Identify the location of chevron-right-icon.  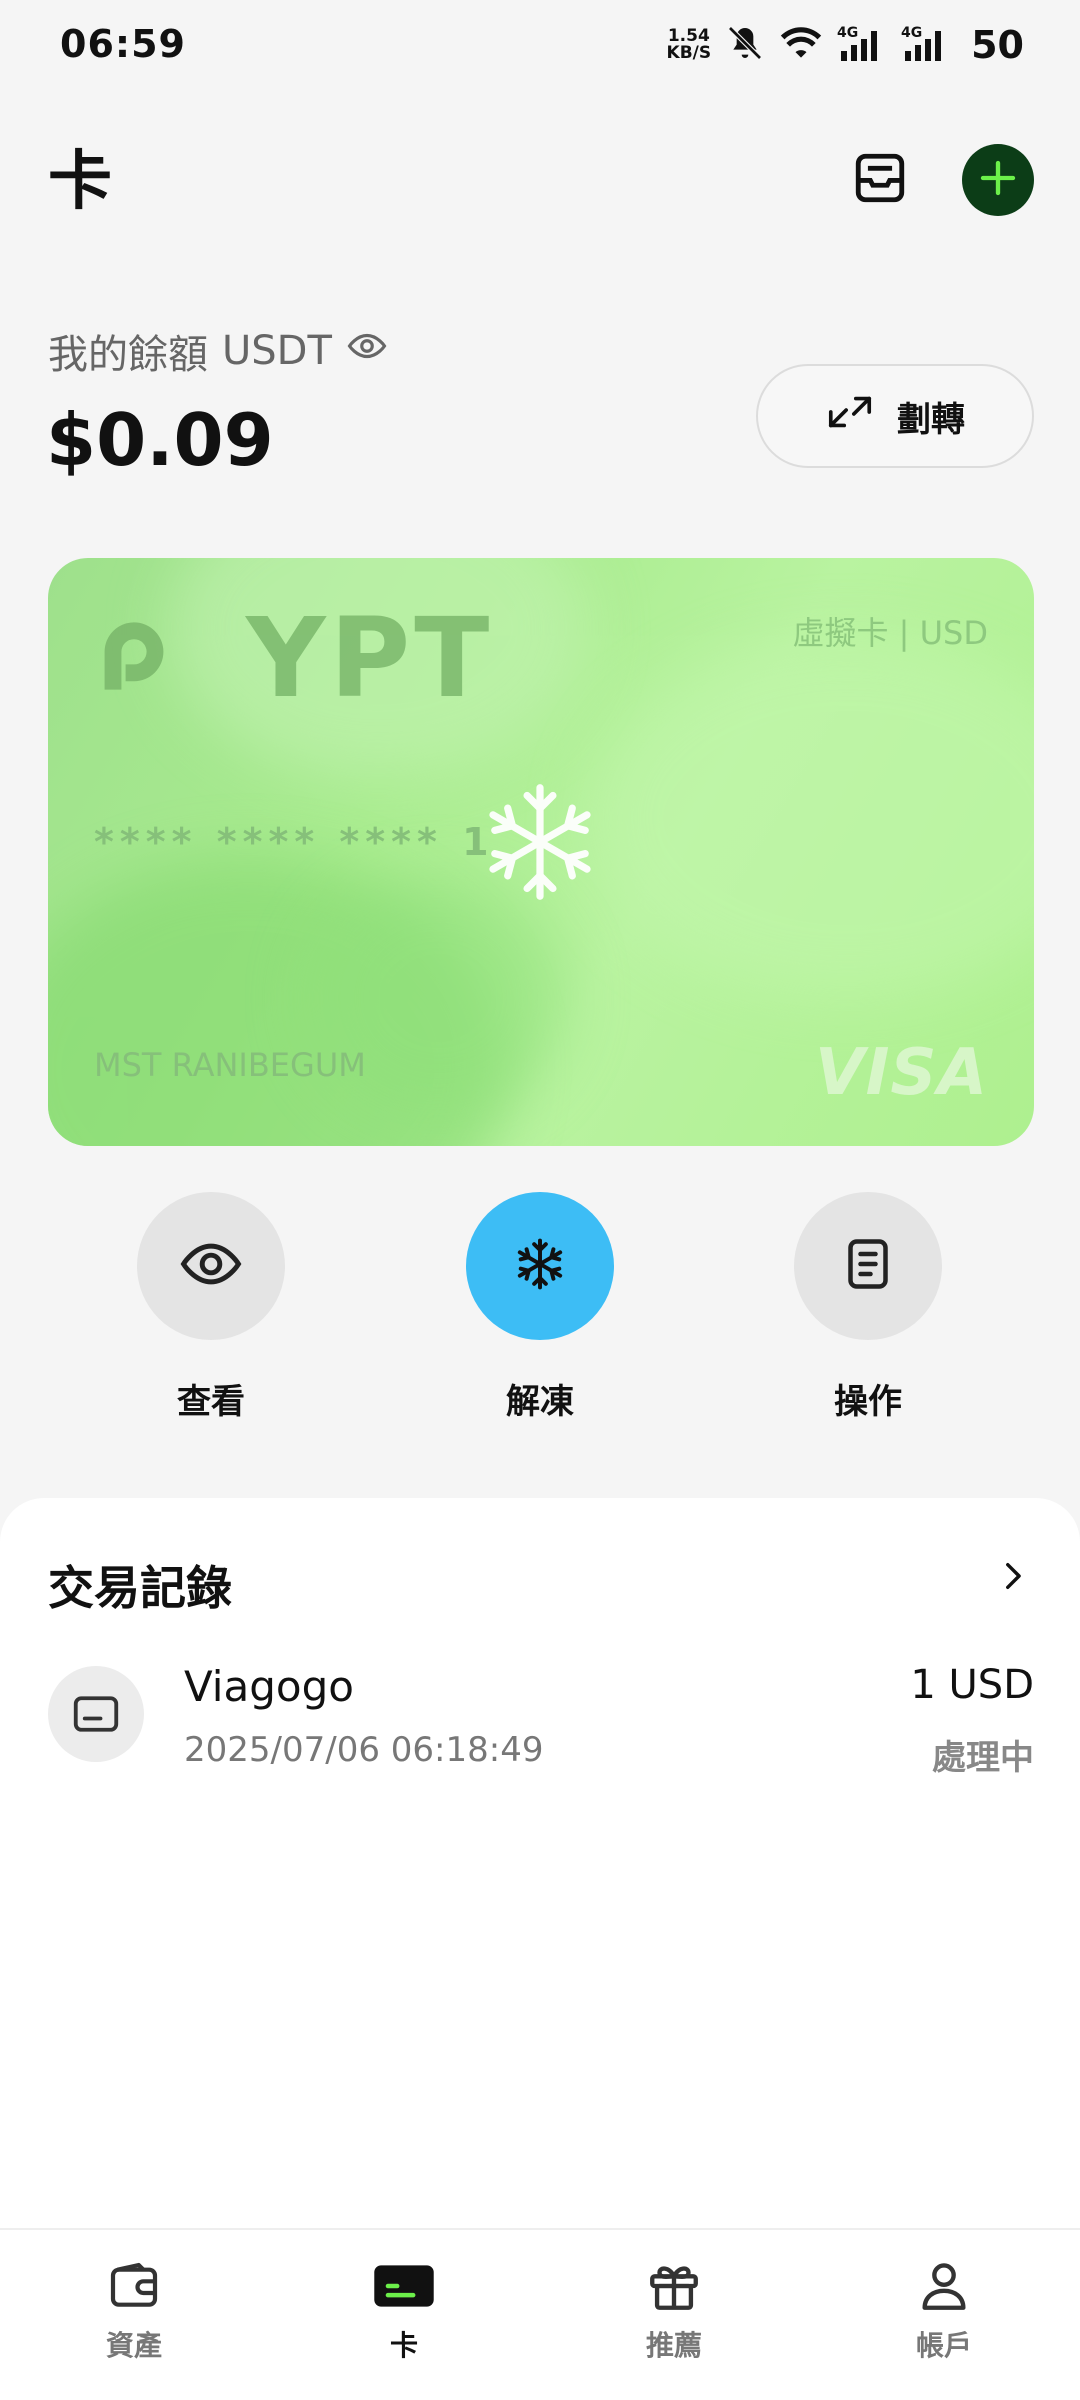
(1012, 1578).